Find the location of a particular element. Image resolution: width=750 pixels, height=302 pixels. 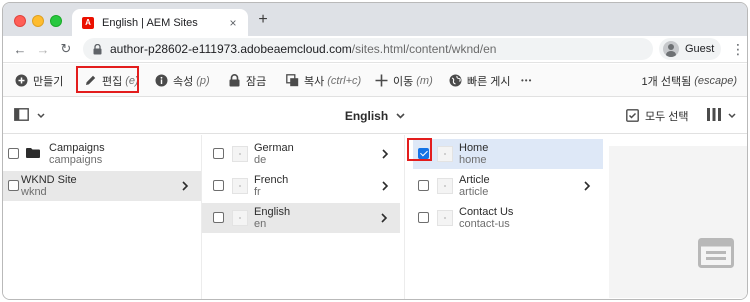

globe-icon is located at coordinates (455, 81).